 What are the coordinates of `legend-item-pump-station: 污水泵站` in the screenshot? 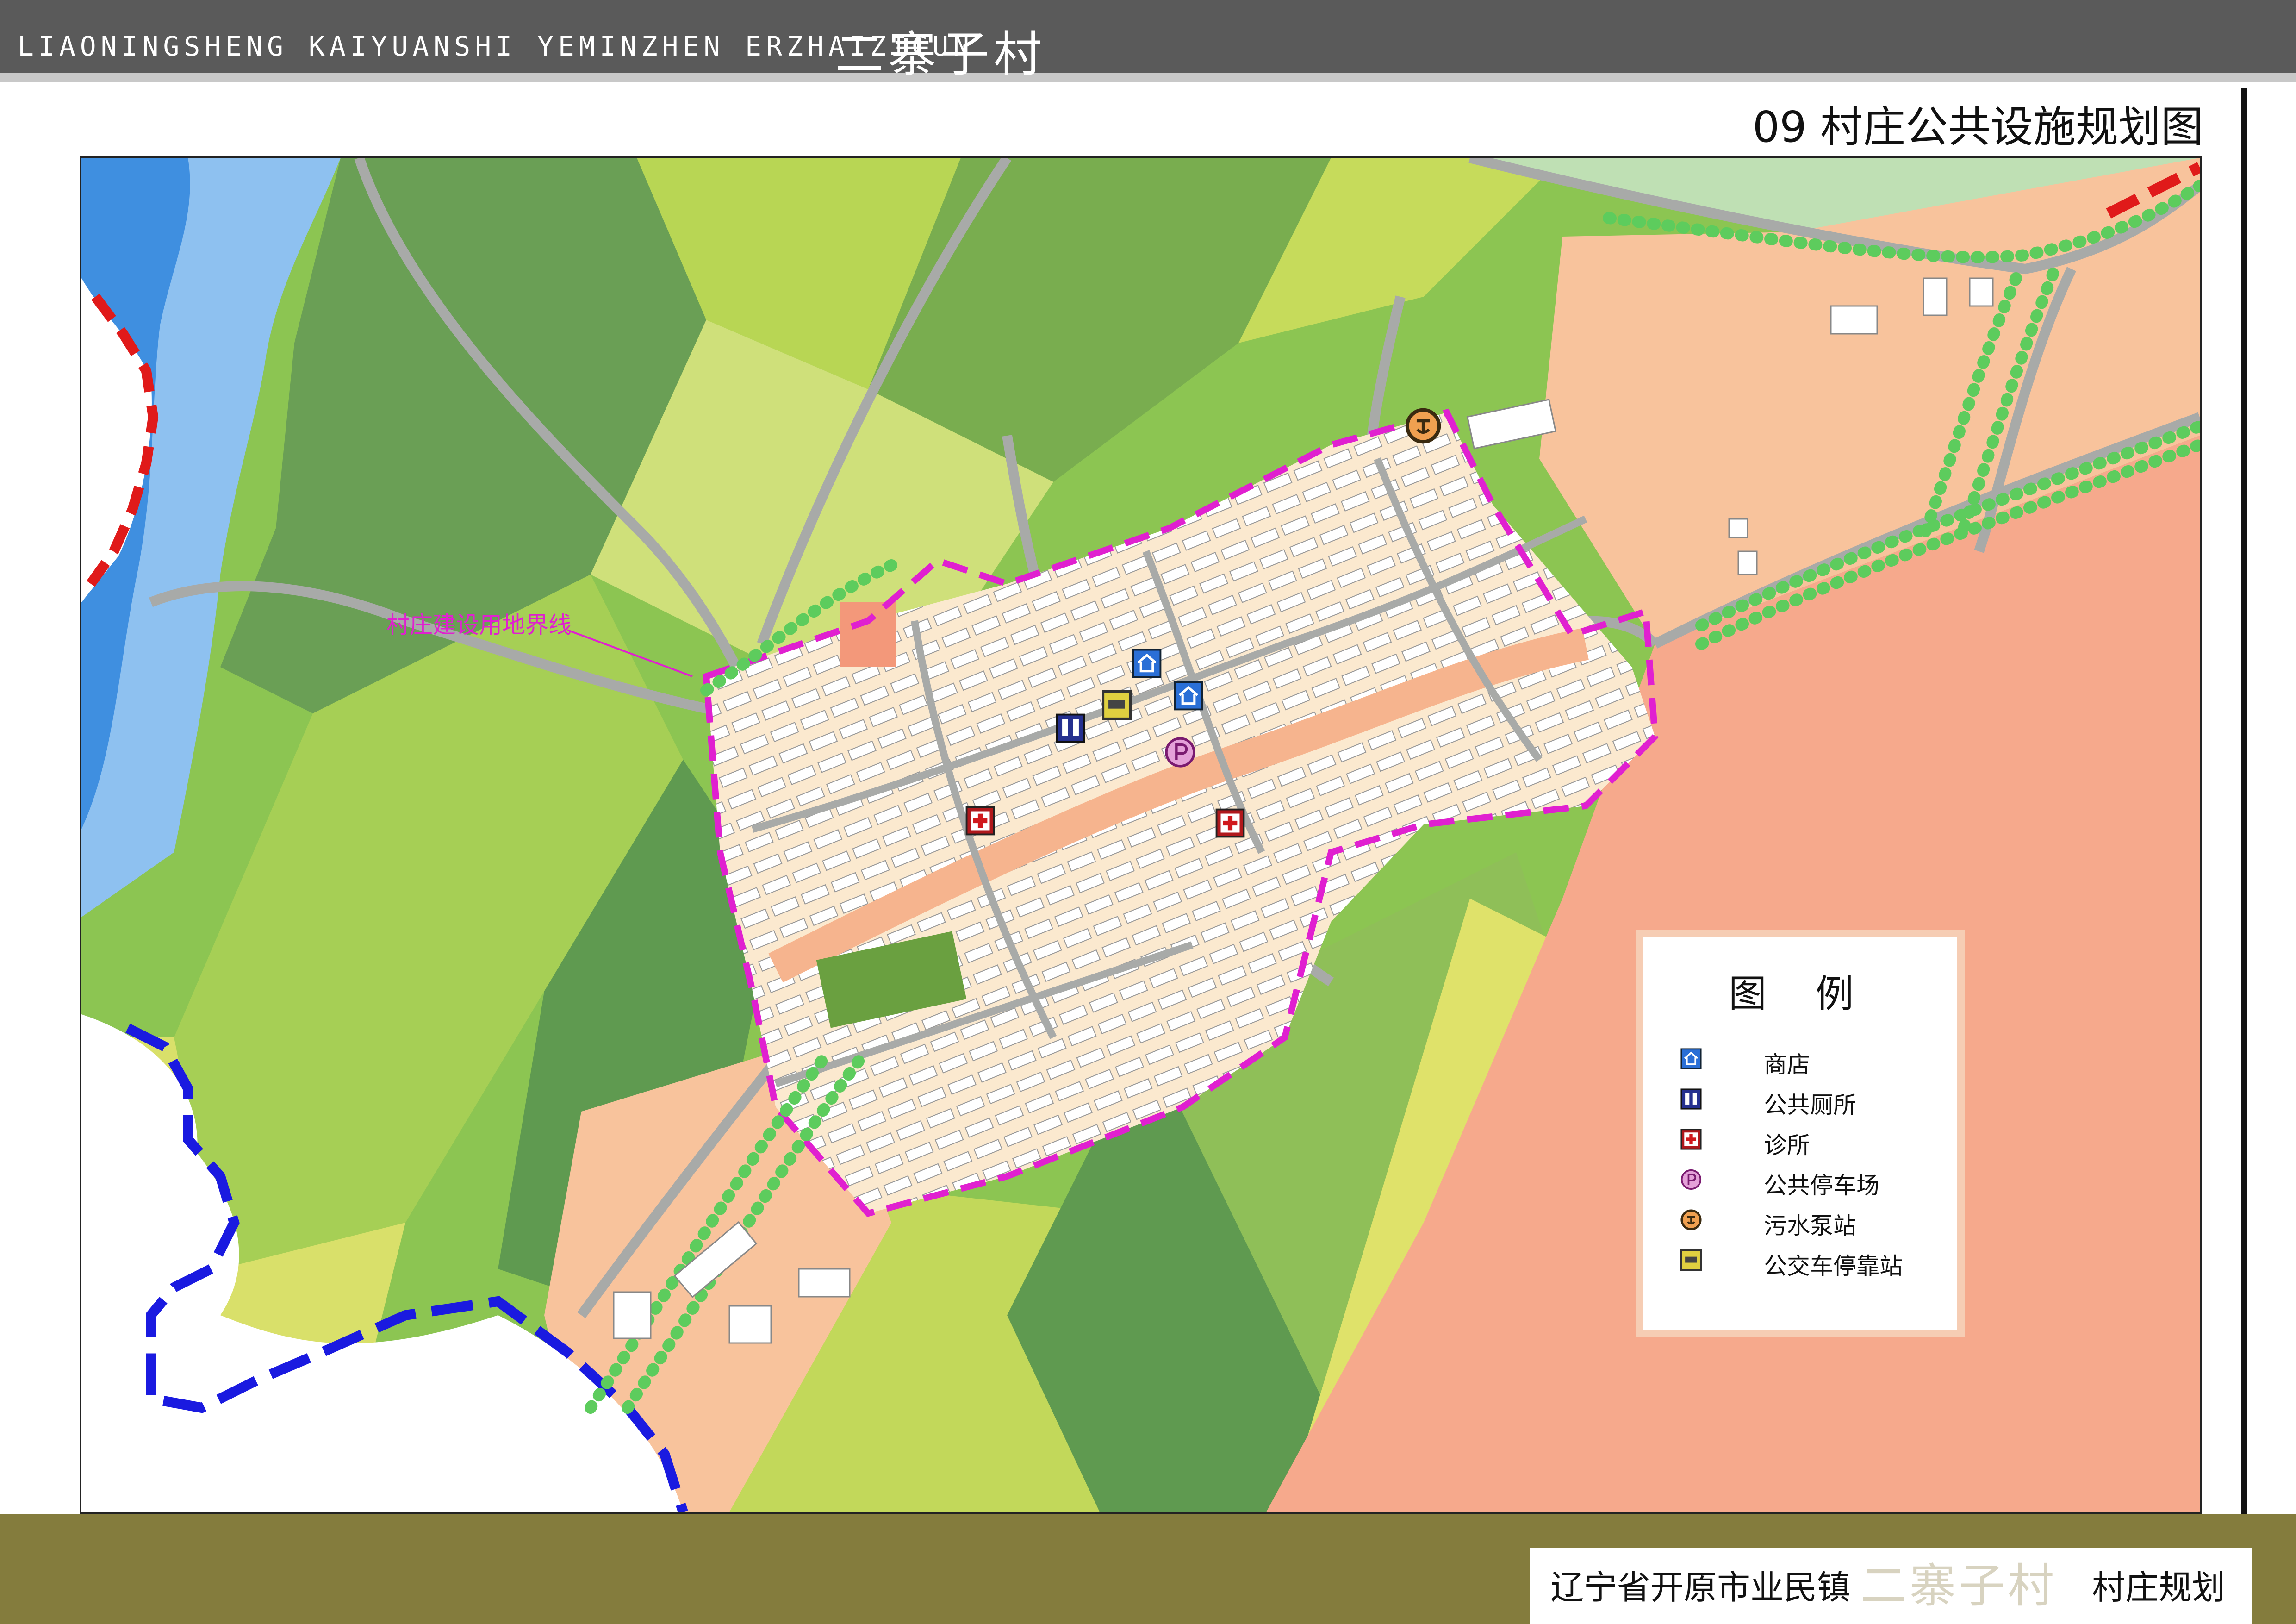 It's located at (1810, 1223).